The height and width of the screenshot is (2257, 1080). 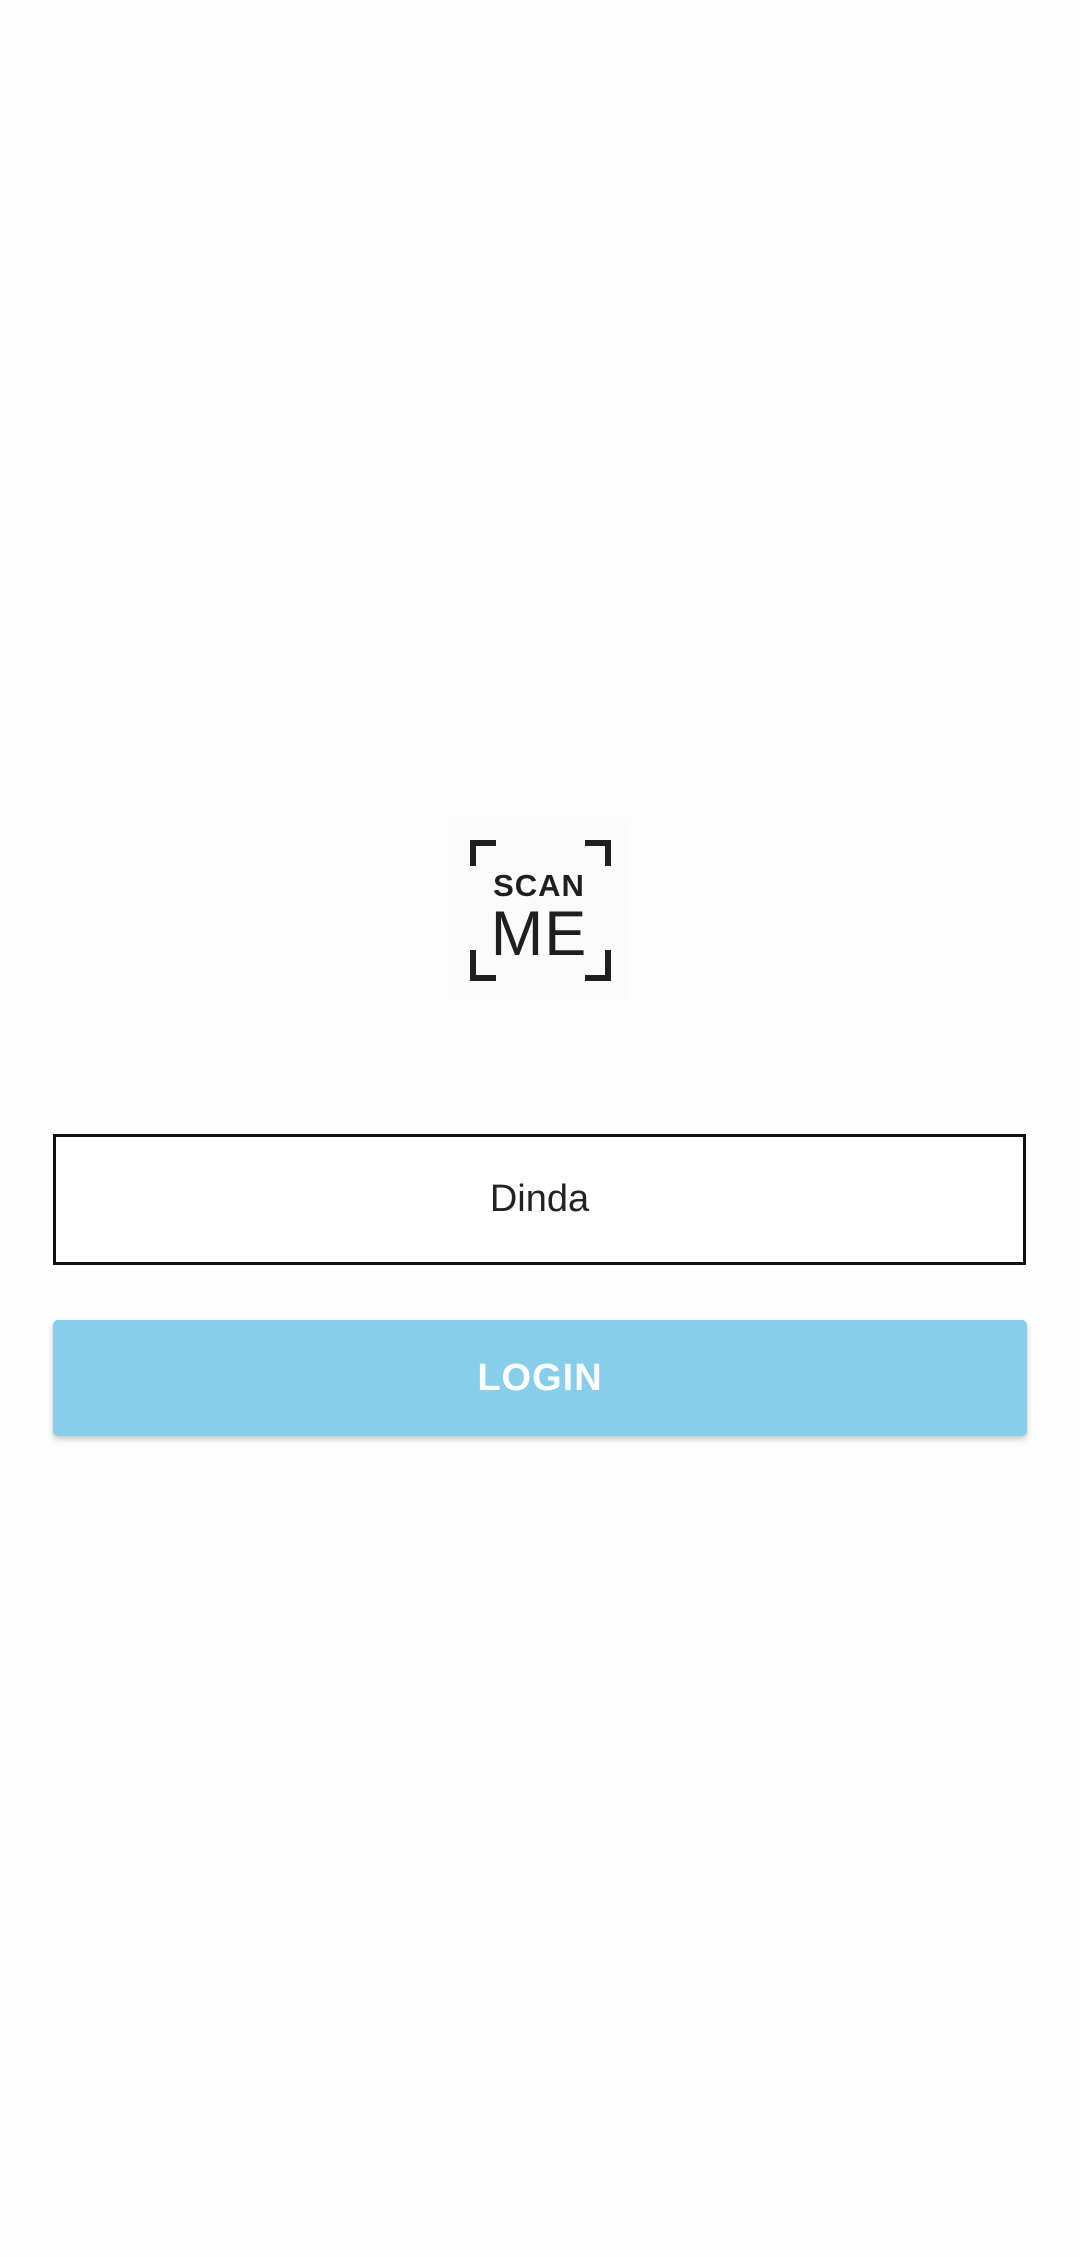 I want to click on scan-me-logo: SCAN ME, so click(x=539, y=909).